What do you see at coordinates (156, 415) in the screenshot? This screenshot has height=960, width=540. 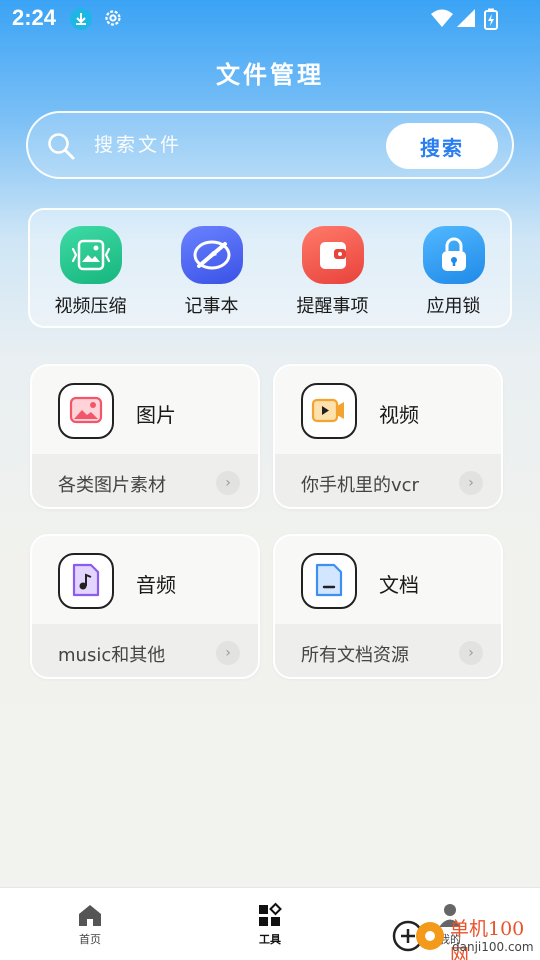 I see `category-title: 图片` at bounding box center [156, 415].